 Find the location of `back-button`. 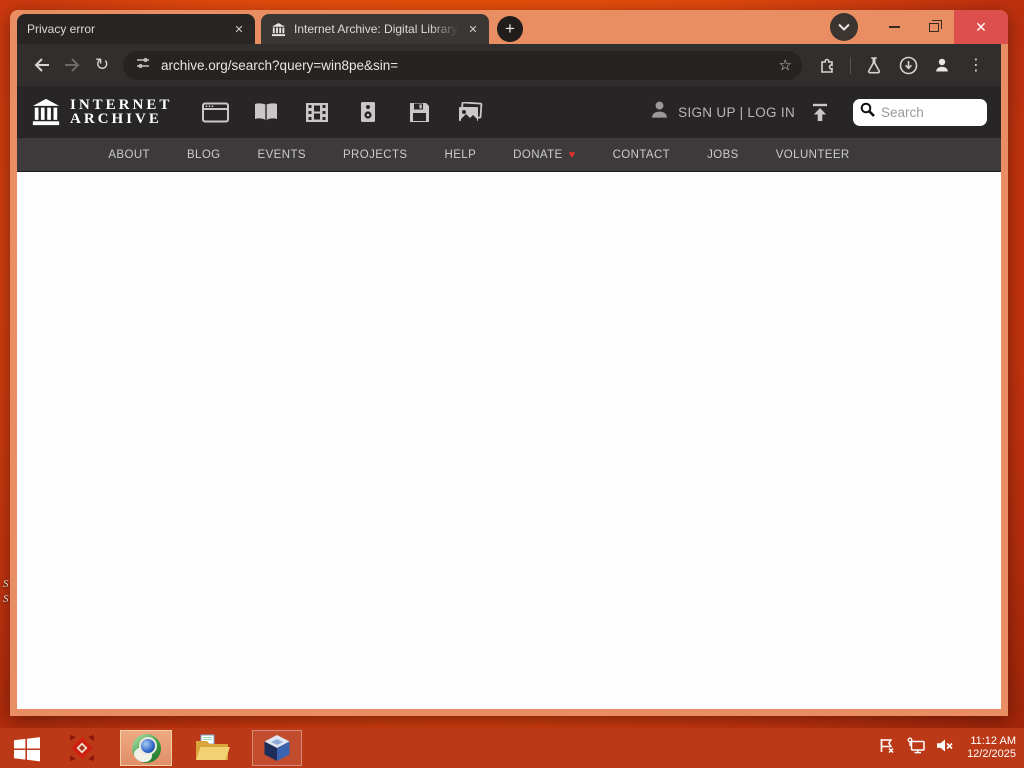

back-button is located at coordinates (42, 65).